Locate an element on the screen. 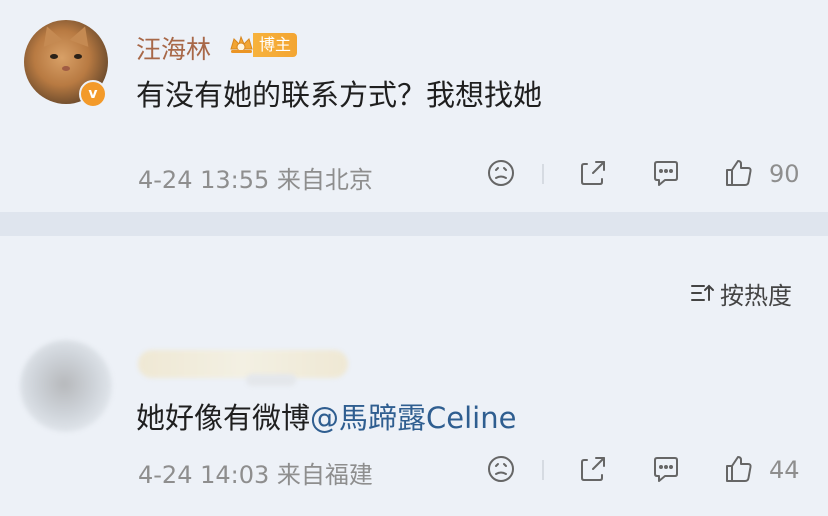  avatar-ear-left is located at coordinates (50, 35).